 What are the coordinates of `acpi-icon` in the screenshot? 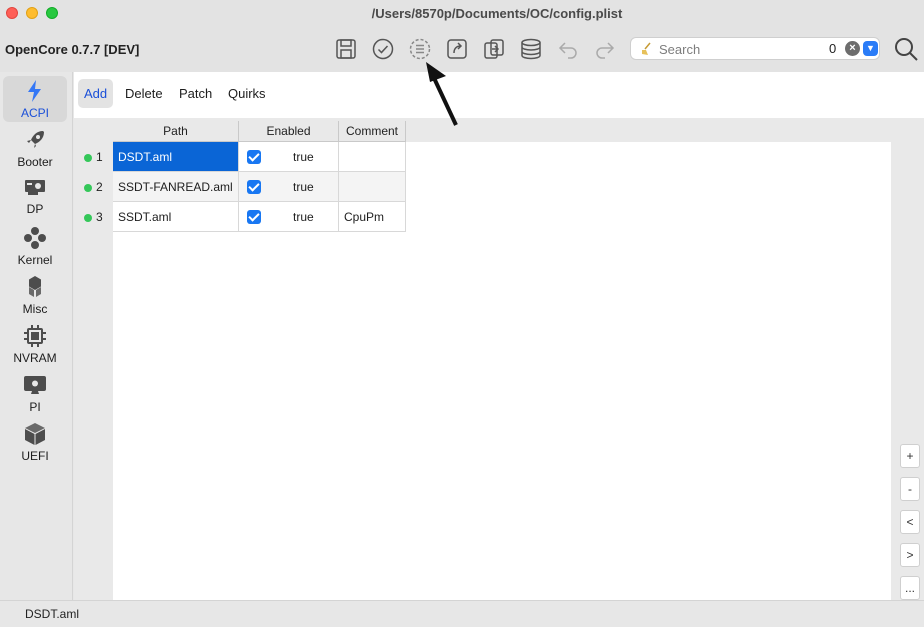 It's located at (34, 91).